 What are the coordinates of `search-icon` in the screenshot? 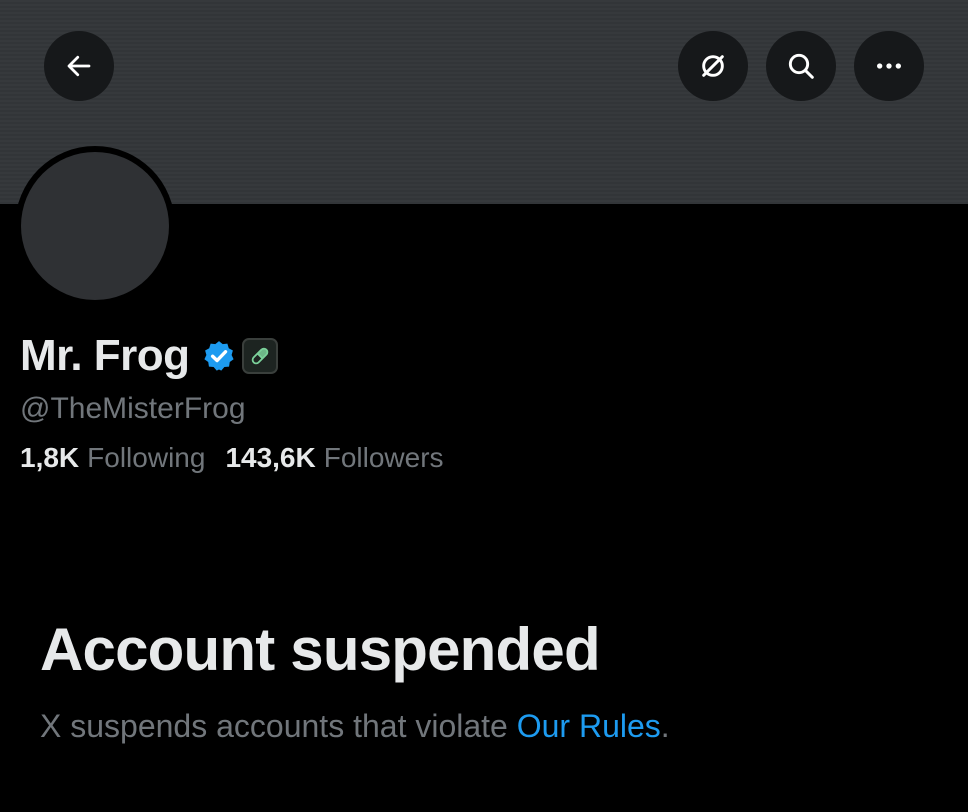 It's located at (801, 66).